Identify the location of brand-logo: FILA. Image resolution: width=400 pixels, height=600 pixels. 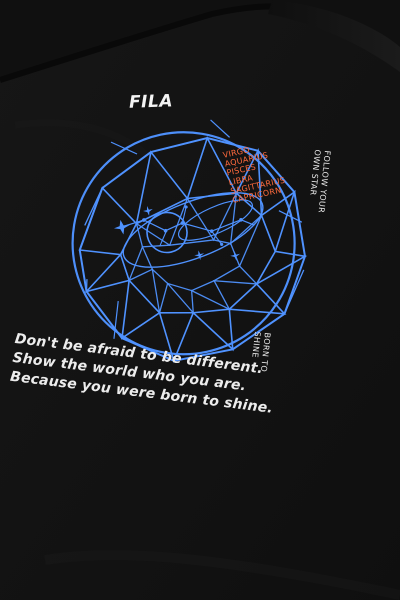
(151, 102).